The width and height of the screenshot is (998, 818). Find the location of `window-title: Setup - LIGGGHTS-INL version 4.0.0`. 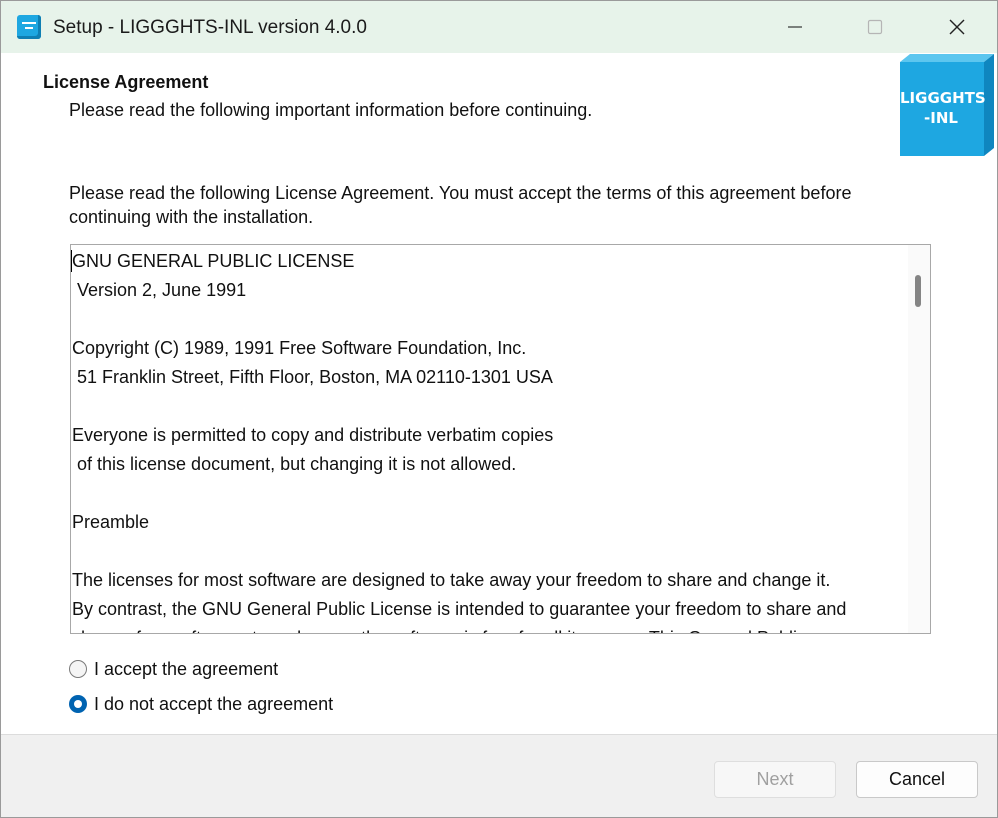

window-title: Setup - LIGGGHTS-INL version 4.0.0 is located at coordinates (210, 27).